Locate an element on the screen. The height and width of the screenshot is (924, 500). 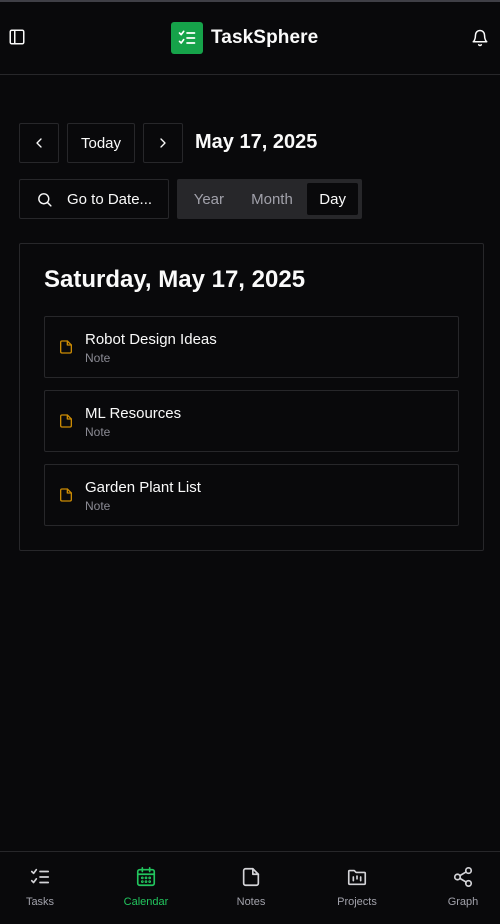
next-day-button is located at coordinates (163, 143).